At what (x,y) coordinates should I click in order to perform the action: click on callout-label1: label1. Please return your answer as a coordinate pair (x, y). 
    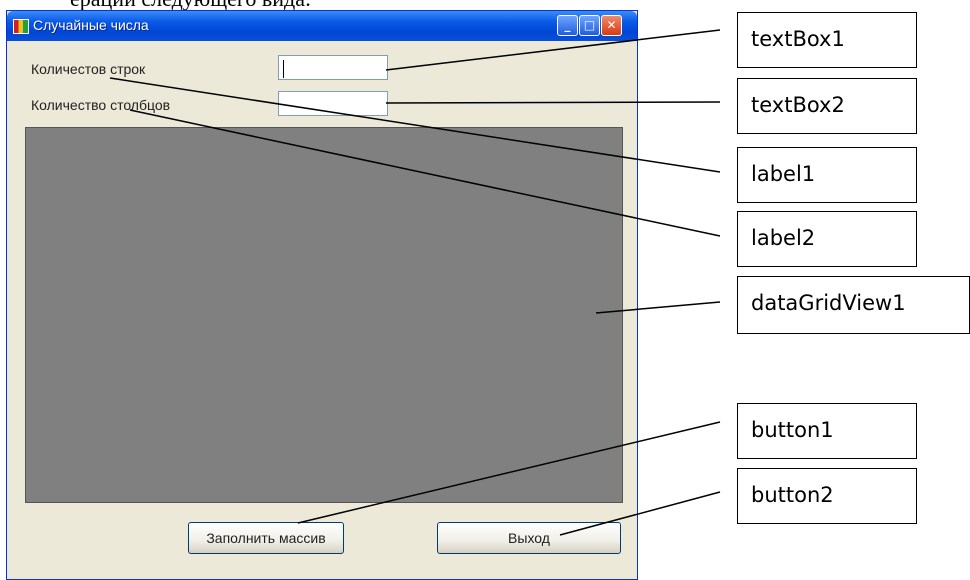
    Looking at the image, I should click on (827, 175).